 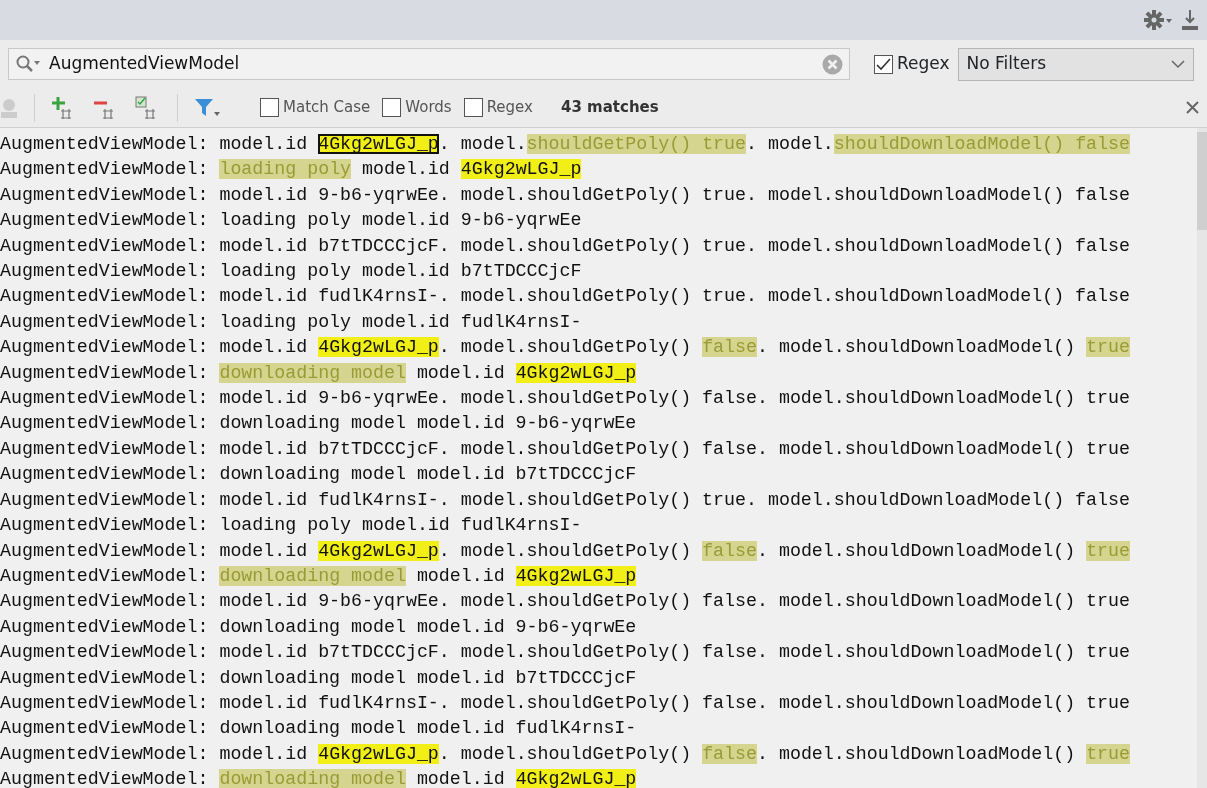 What do you see at coordinates (1177, 64) in the screenshot?
I see `chevron-down-icon` at bounding box center [1177, 64].